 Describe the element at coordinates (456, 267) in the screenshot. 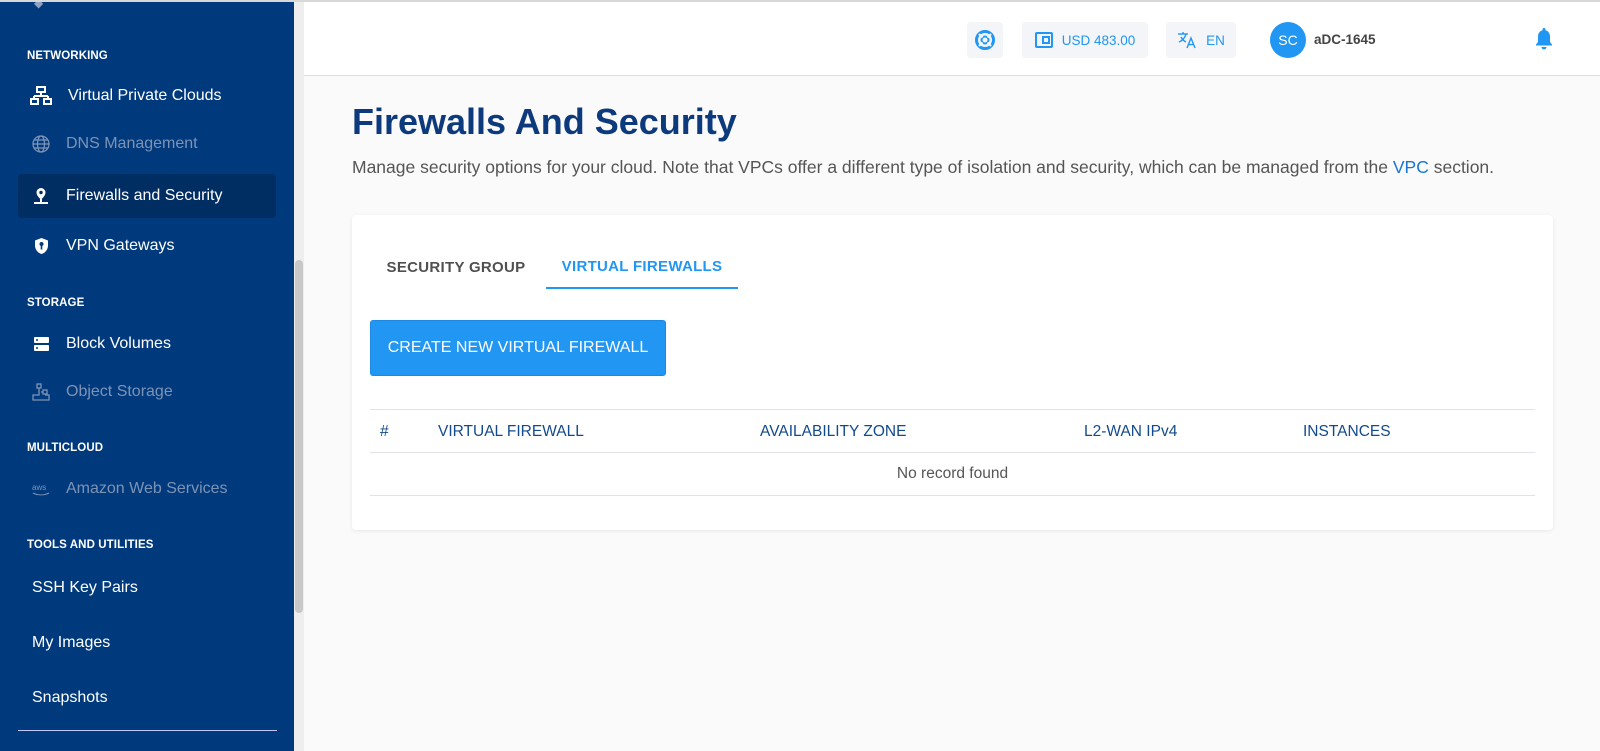

I see `tab-security-group: SECURITY GROUP` at that location.